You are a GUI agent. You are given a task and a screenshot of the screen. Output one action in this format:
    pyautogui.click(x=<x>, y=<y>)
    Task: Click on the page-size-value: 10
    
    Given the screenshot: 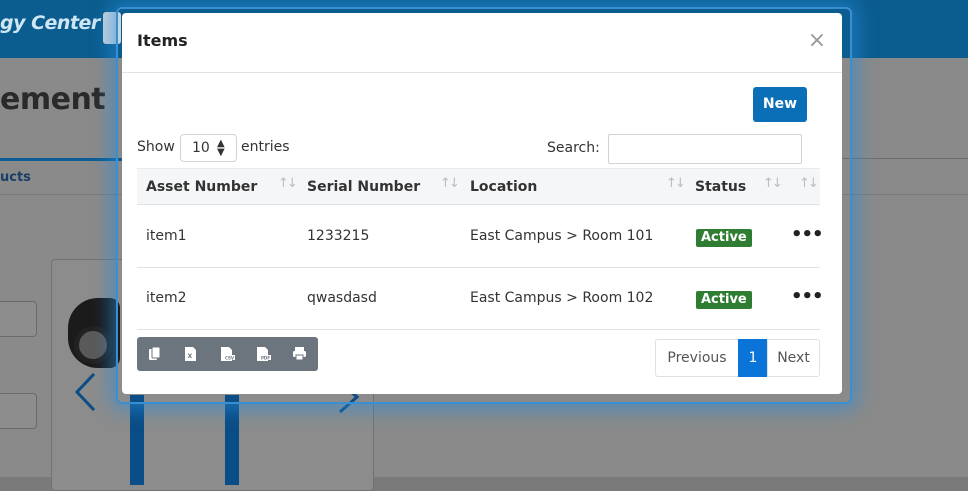 What is the action you would take?
    pyautogui.click(x=201, y=148)
    